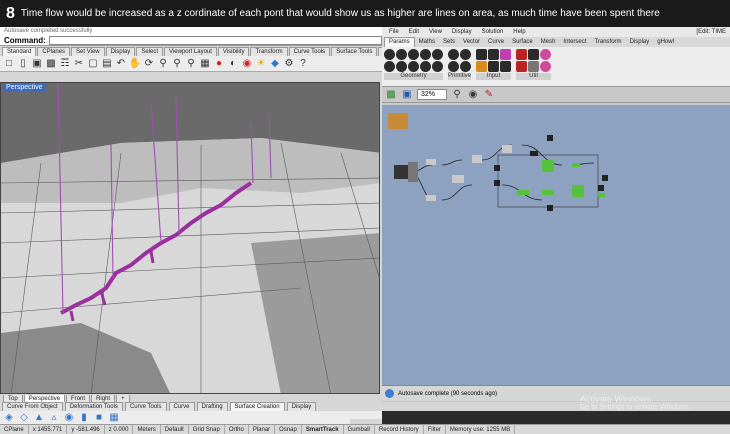  What do you see at coordinates (177, 64) in the screenshot?
I see `zoom-window-icon: ⚲` at bounding box center [177, 64].